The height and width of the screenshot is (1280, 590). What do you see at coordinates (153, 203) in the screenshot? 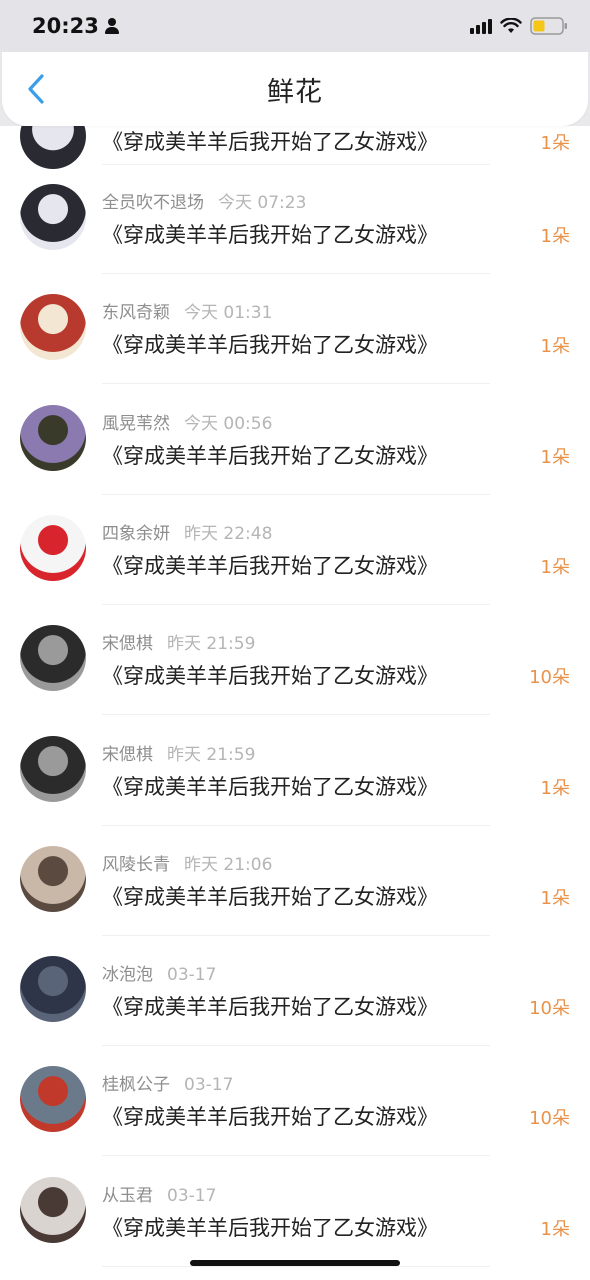
I see `user-name: 全员吹不退场` at bounding box center [153, 203].